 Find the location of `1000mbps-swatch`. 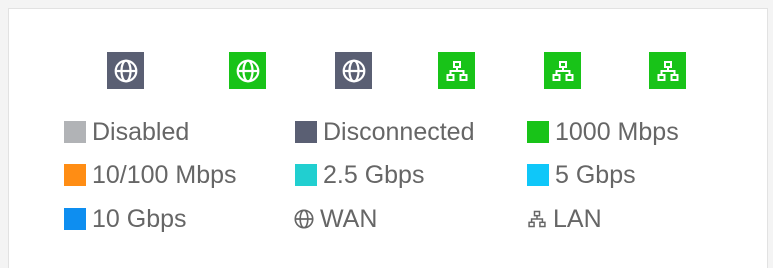

1000mbps-swatch is located at coordinates (538, 132).